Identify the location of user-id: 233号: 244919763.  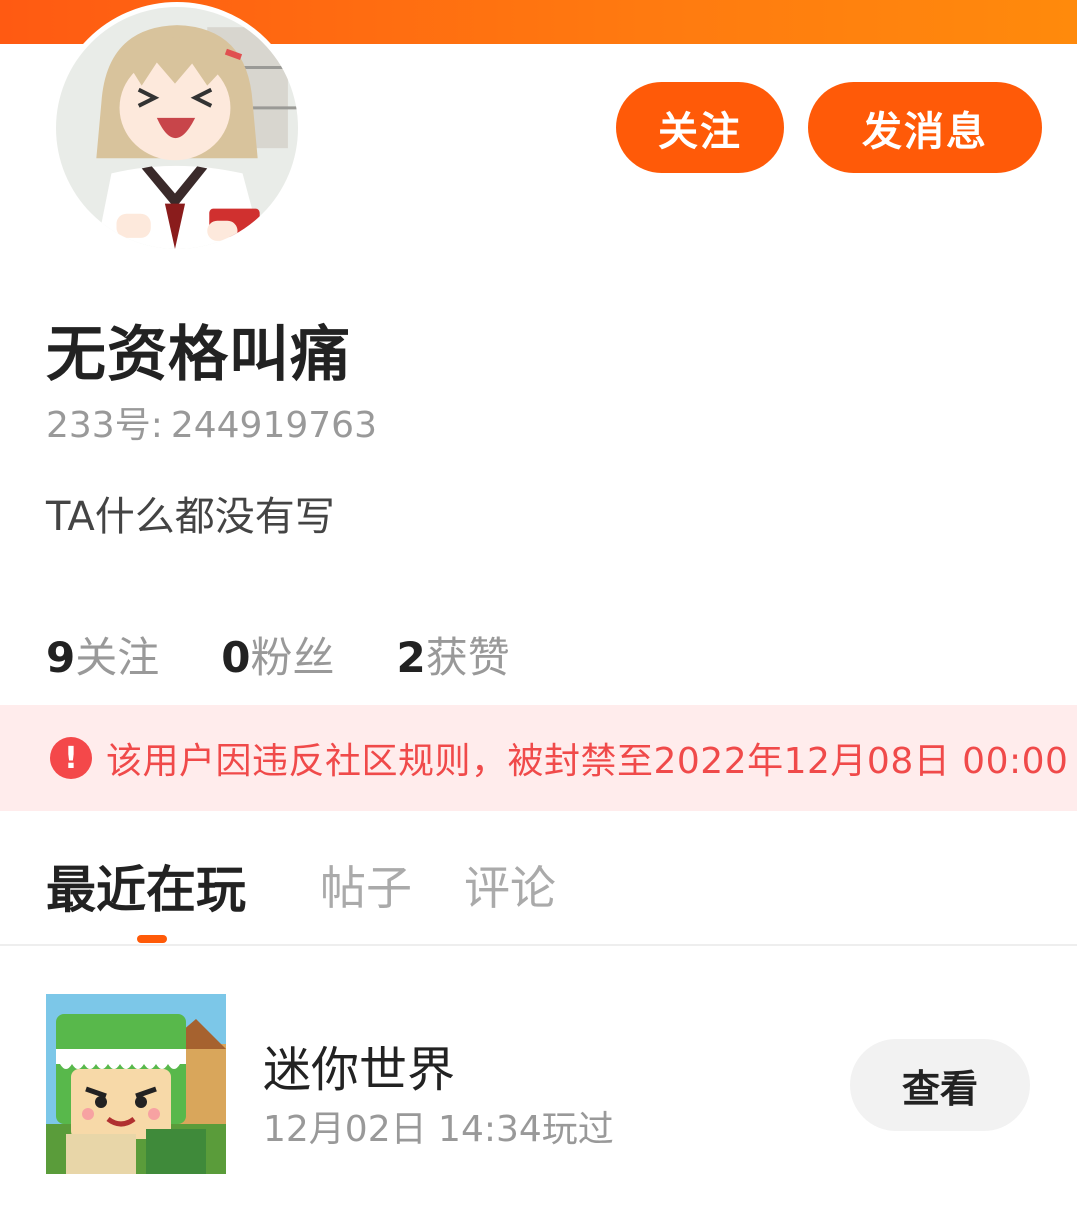
(211, 422).